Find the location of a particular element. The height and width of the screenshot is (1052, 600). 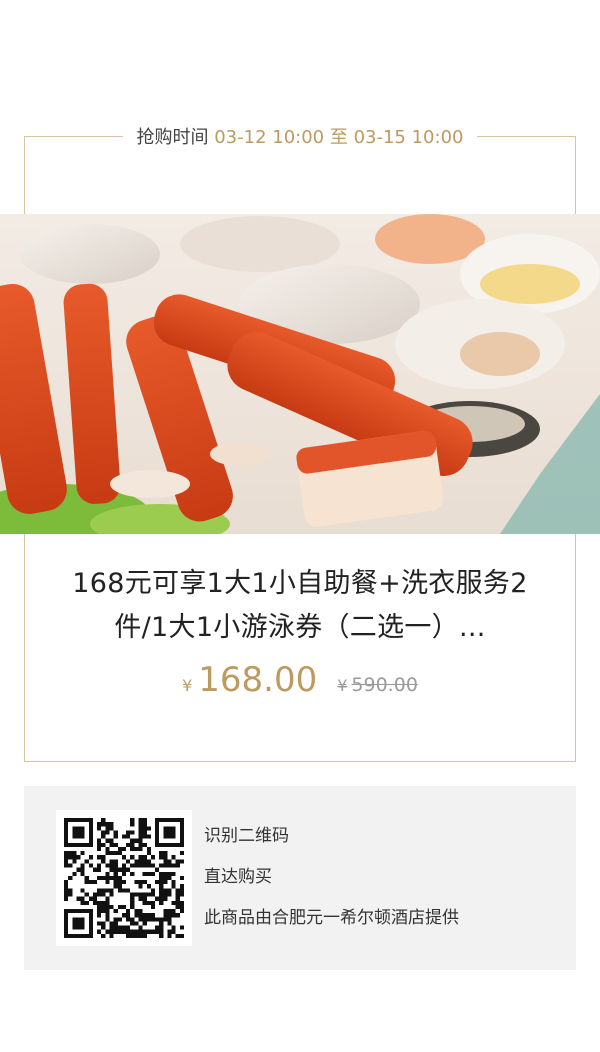

sale-time-label: 抢购时间 is located at coordinates (172, 137).